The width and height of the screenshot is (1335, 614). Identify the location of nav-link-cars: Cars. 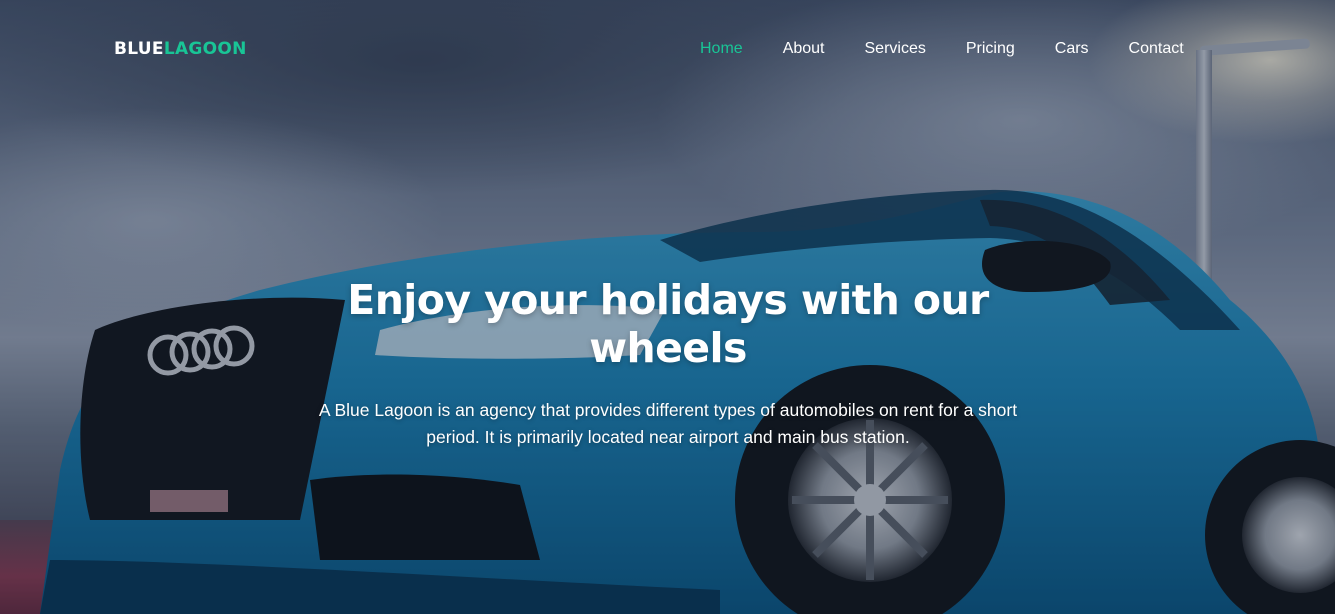
(1072, 49).